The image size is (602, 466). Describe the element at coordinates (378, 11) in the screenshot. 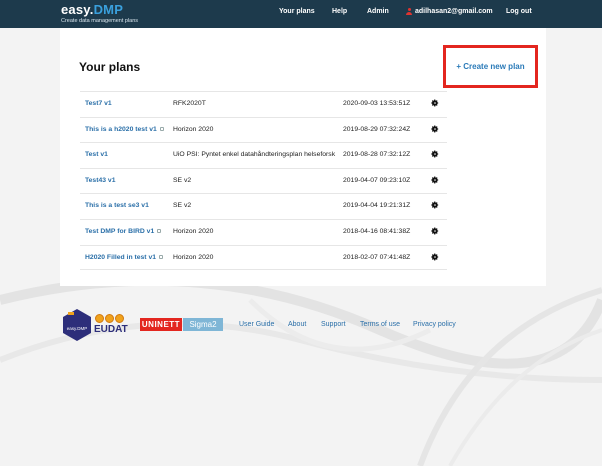

I see `nav-admin: Admin` at that location.